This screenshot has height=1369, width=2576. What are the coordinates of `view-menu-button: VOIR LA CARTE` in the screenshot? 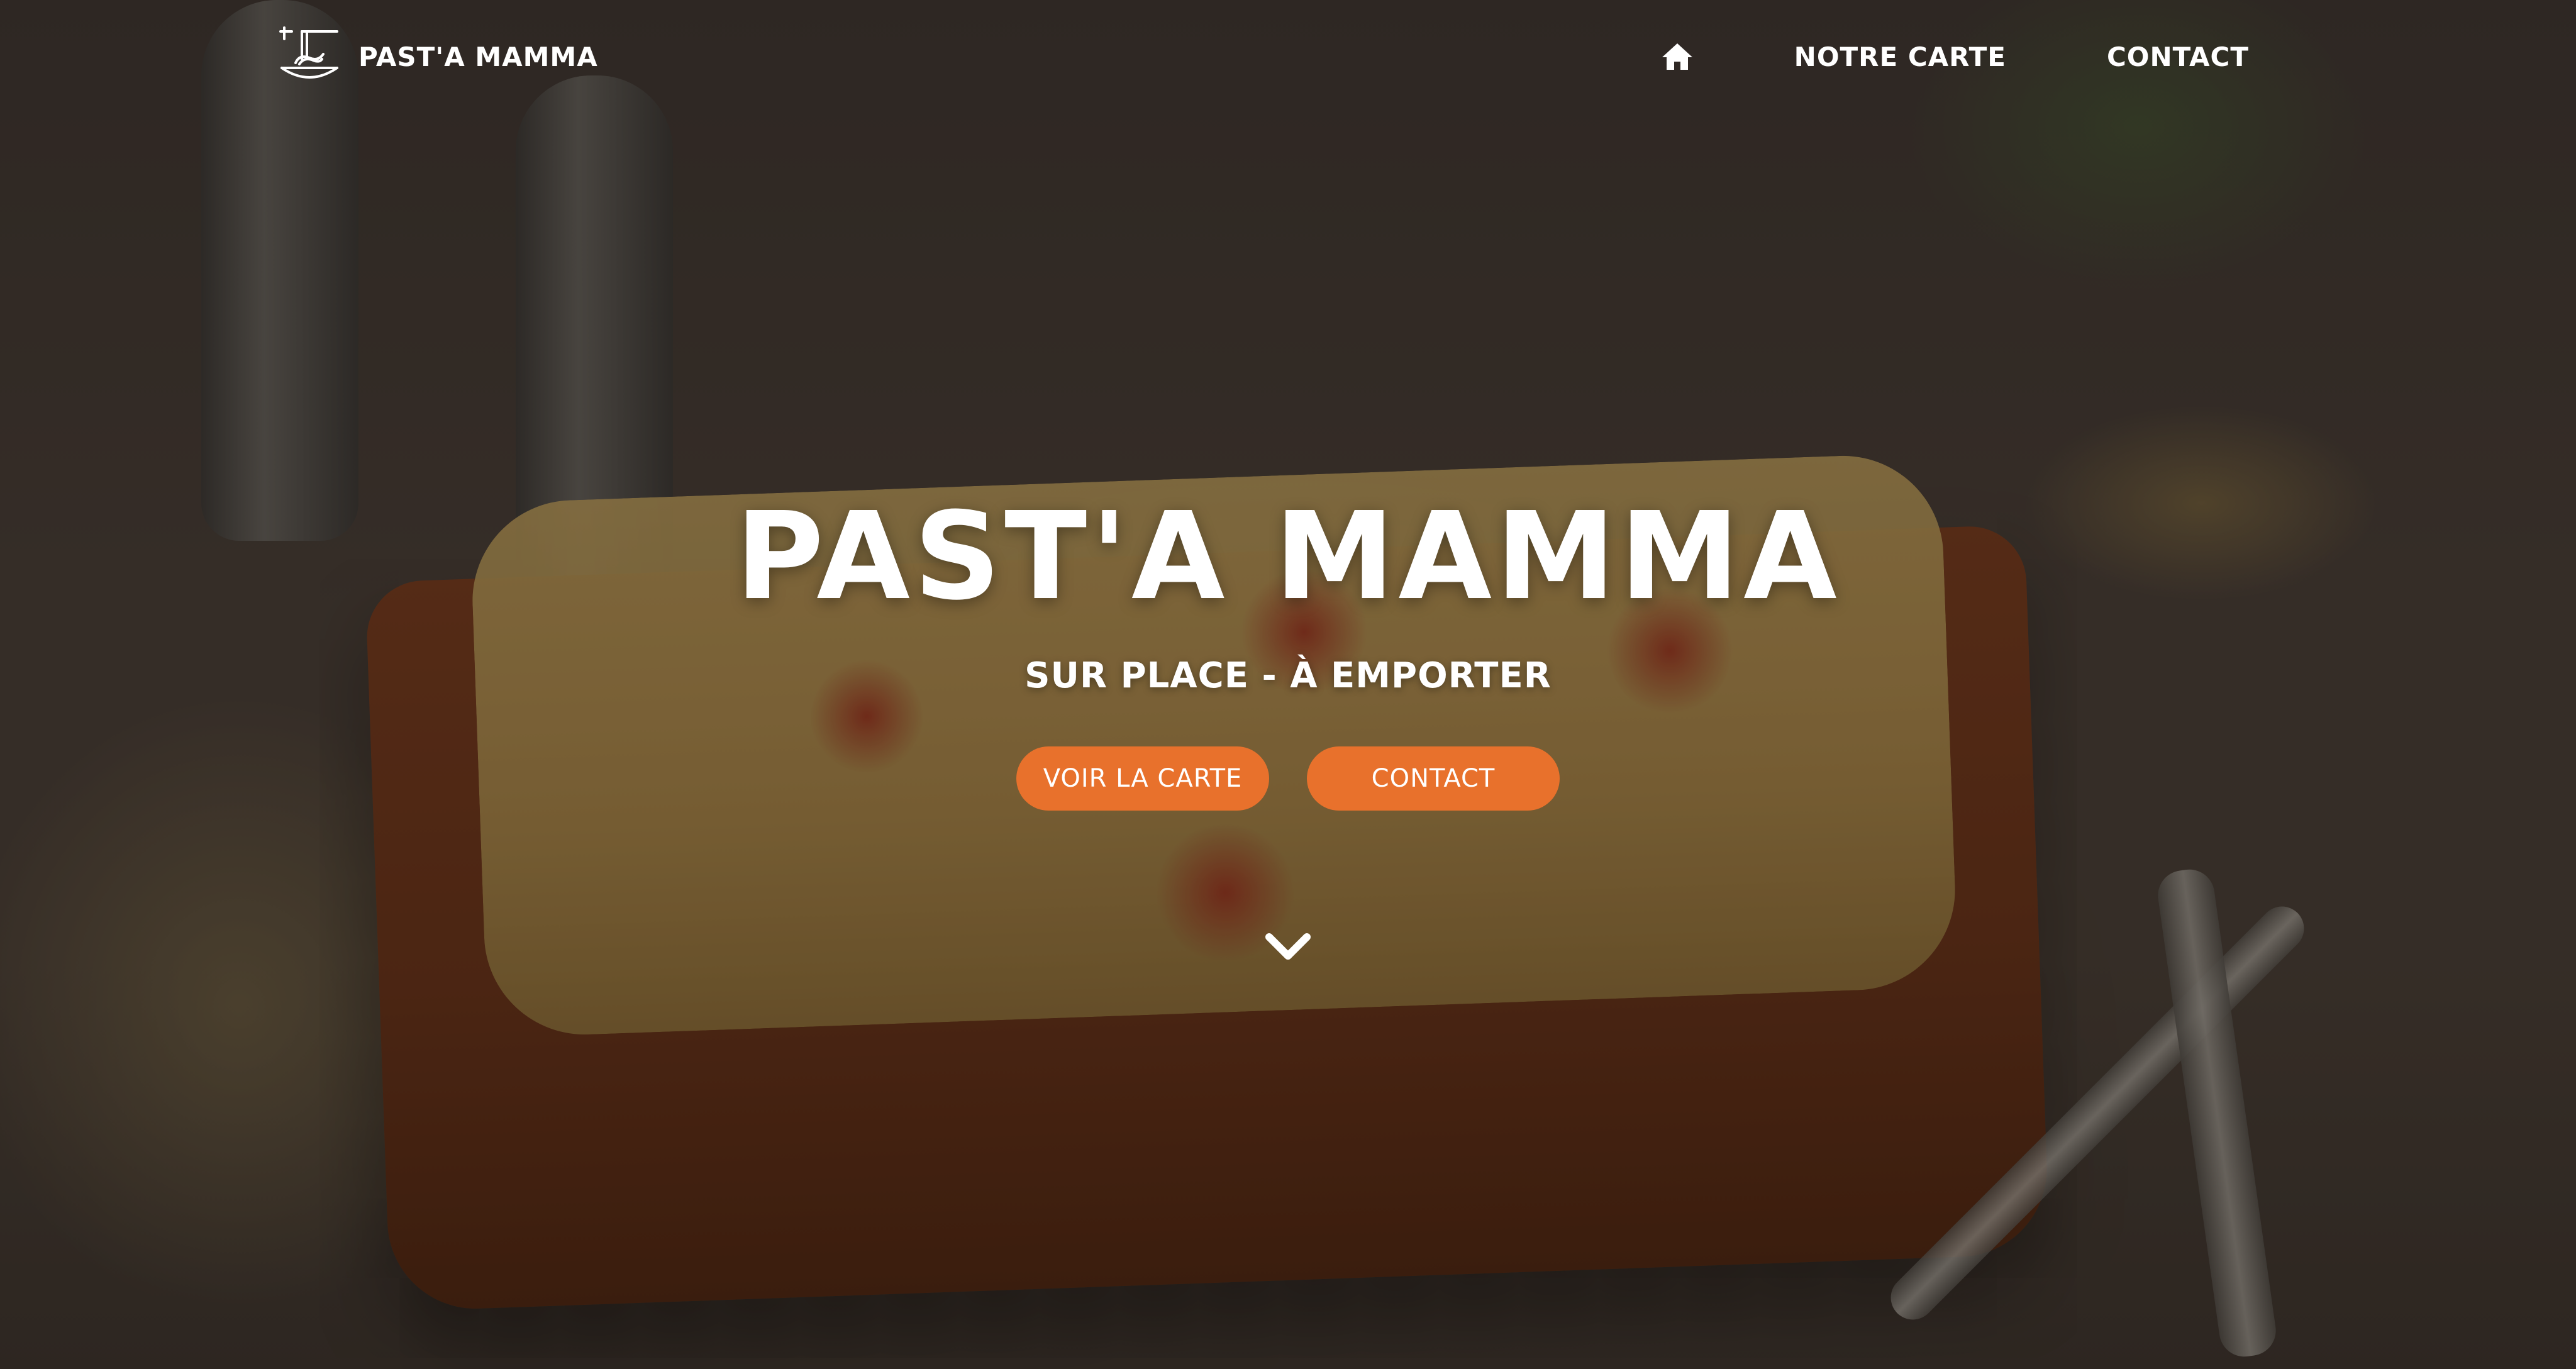 It's located at (1142, 778).